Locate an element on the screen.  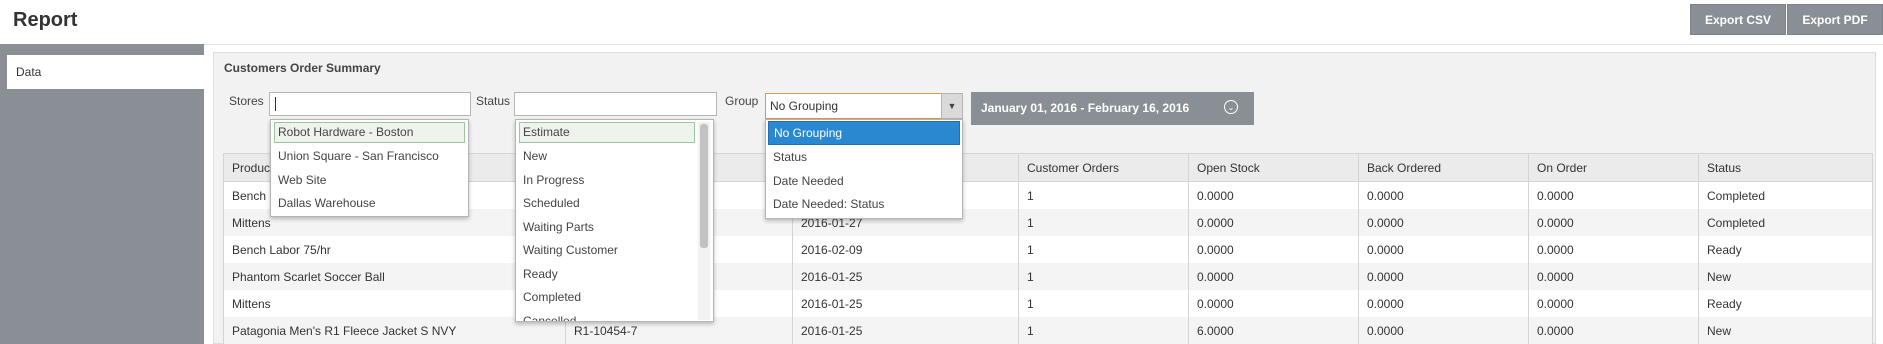
group-option: Date Needed: Status is located at coordinates (864, 205).